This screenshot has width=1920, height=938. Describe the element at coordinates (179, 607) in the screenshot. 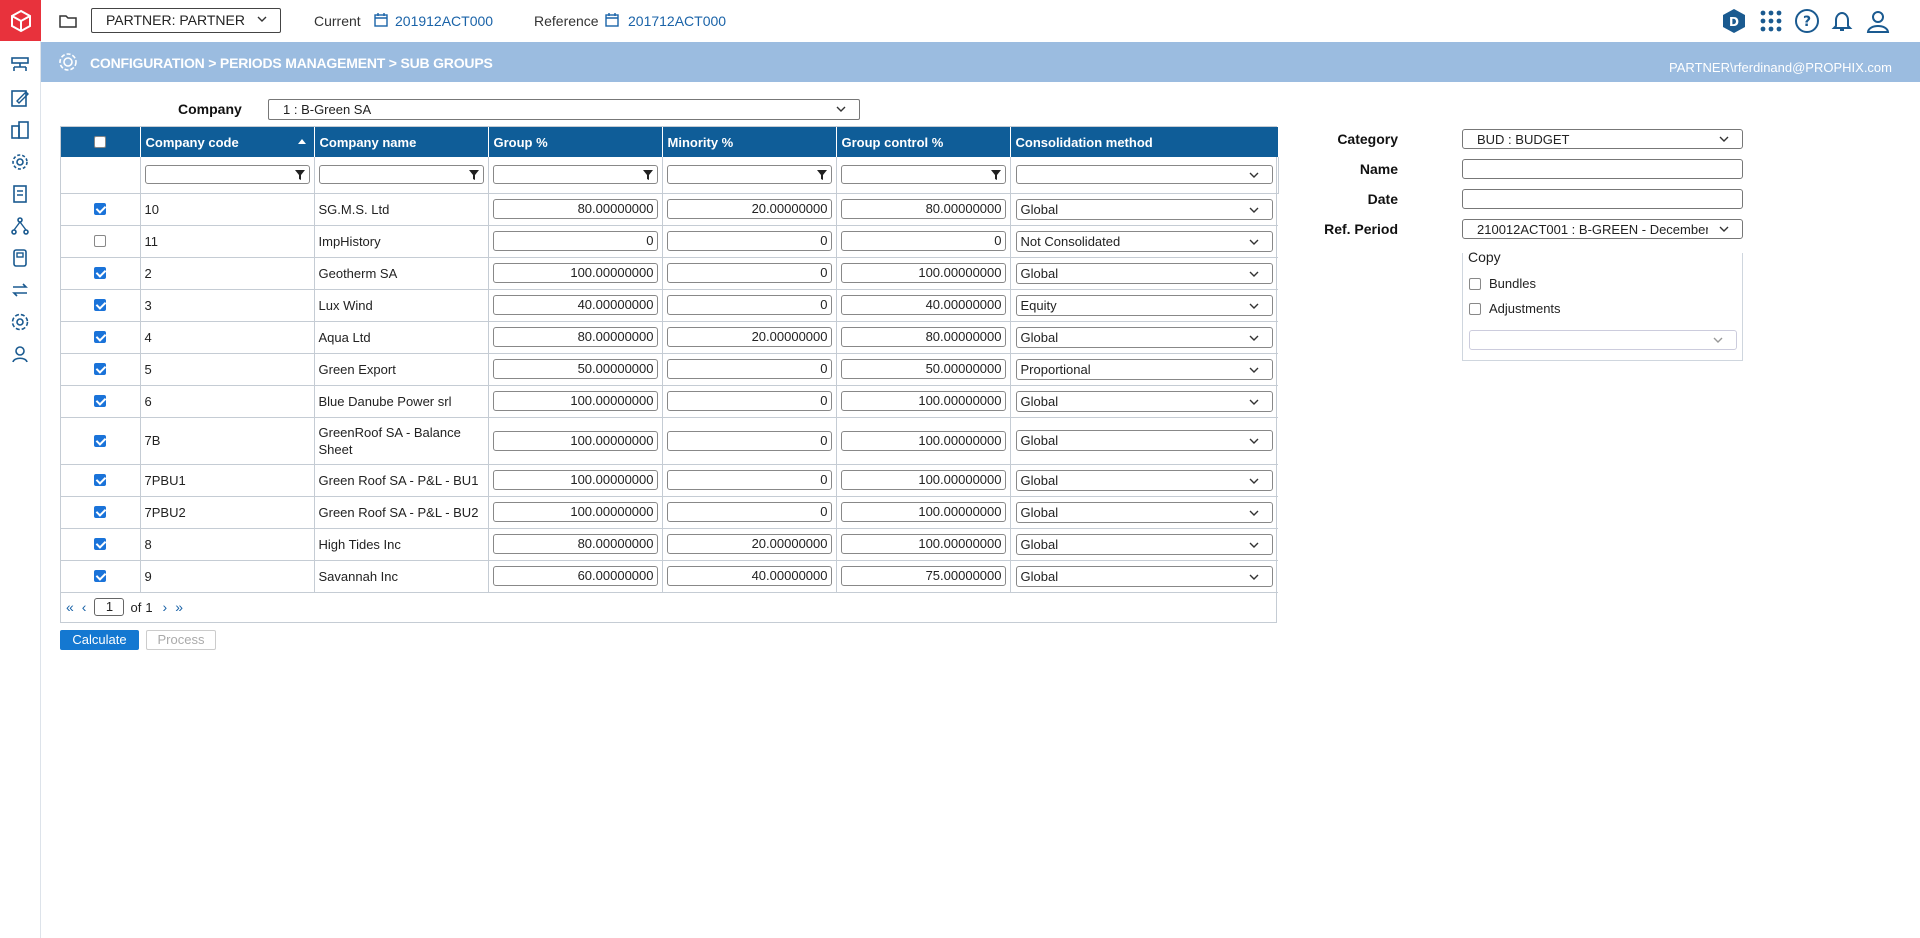

I see `last-page-icon: »` at that location.